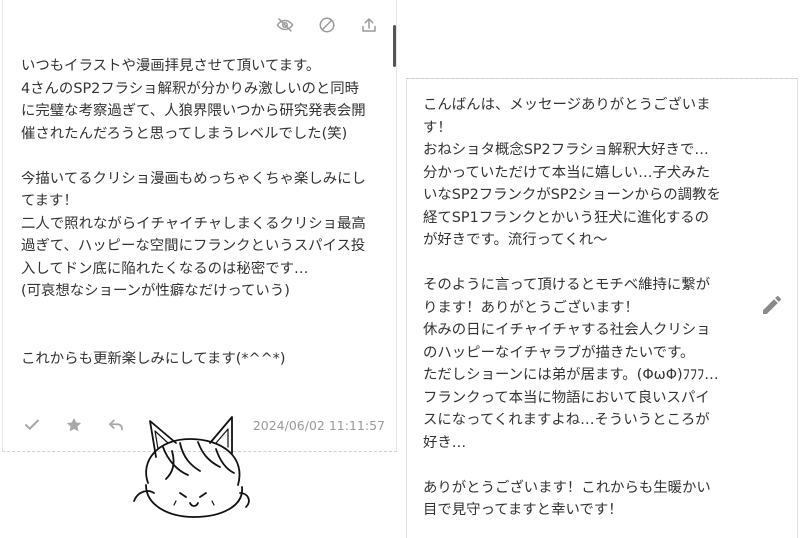 The image size is (800, 538). What do you see at coordinates (191, 467) in the screenshot?
I see `fox-girl-mascot-icon` at bounding box center [191, 467].